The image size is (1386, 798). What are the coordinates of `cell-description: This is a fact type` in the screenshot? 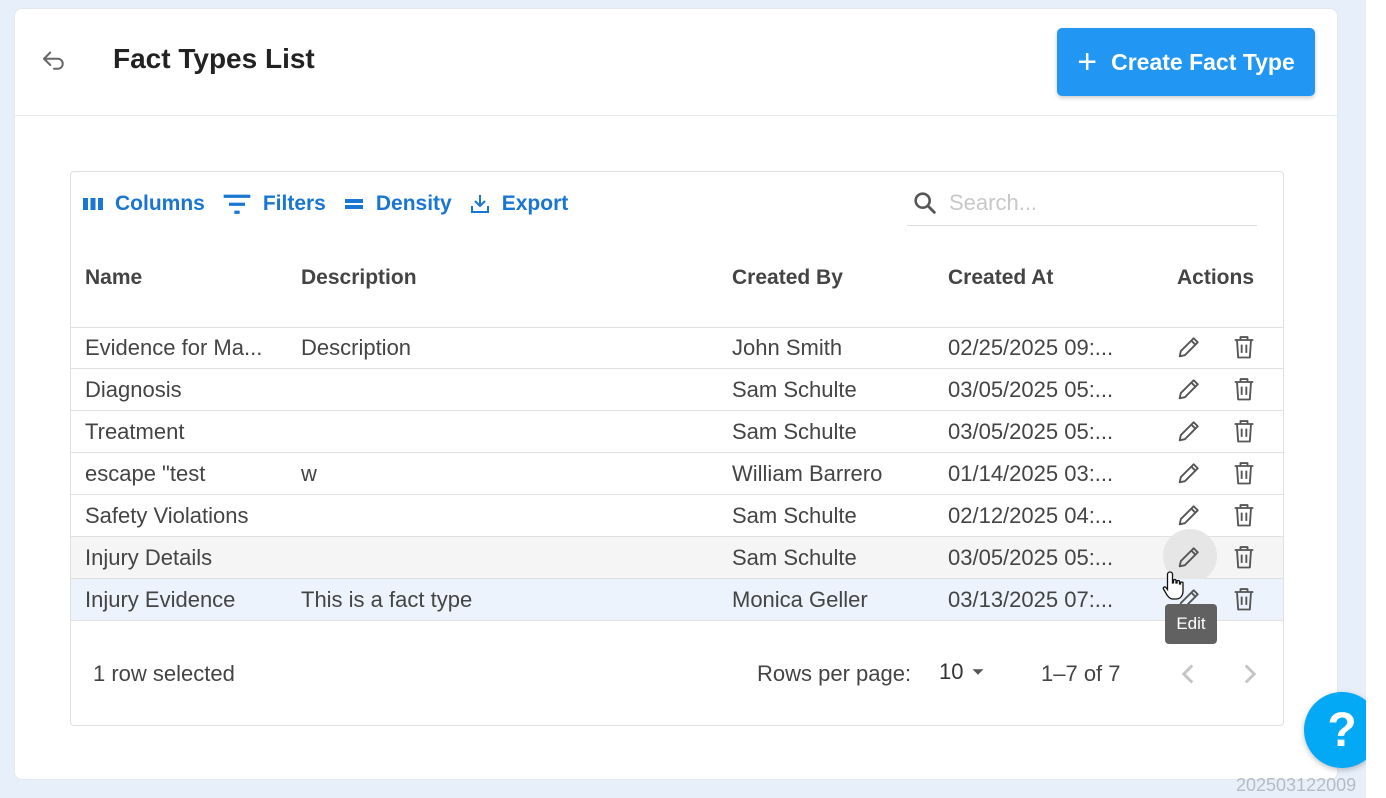 It's located at (387, 599).